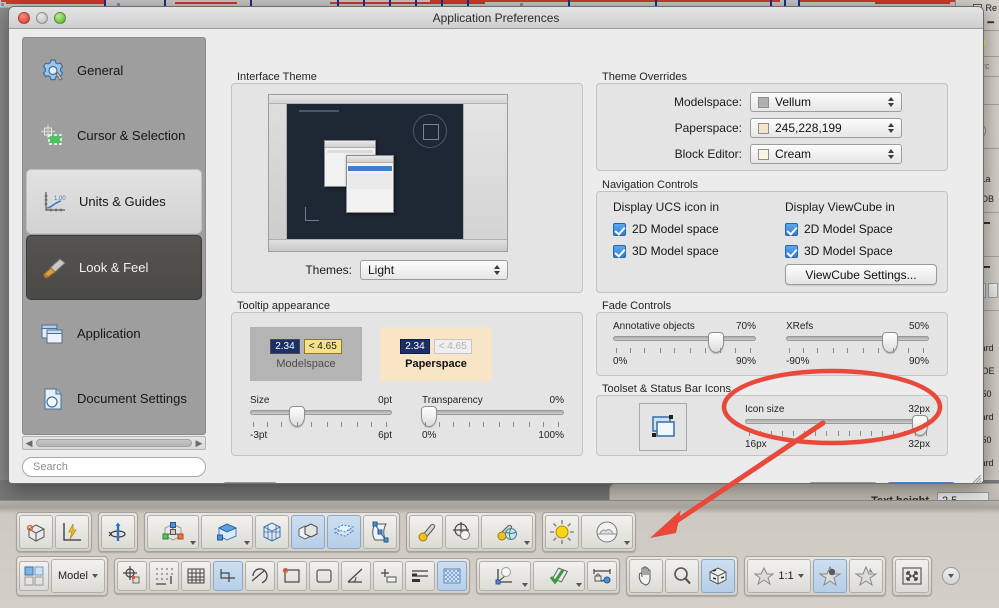 The height and width of the screenshot is (608, 999). Describe the element at coordinates (36, 532) in the screenshot. I see `box-3d-icon-button` at that location.